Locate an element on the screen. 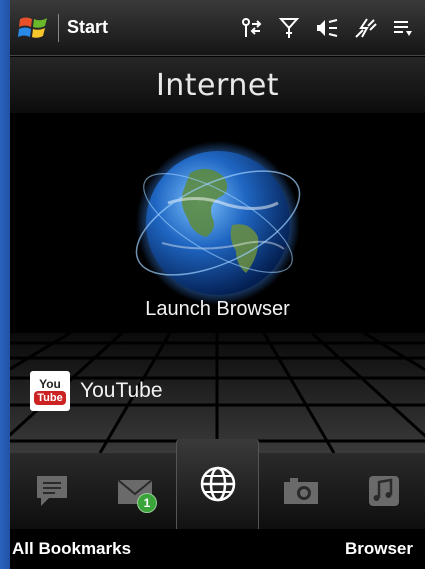  status-bar: Start is located at coordinates (217, 28).